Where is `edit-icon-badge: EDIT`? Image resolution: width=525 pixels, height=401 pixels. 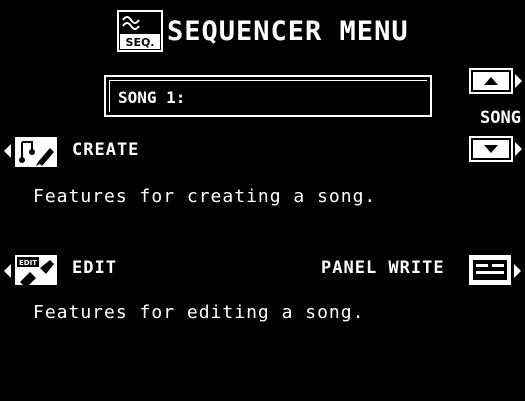 edit-icon-badge: EDIT is located at coordinates (28, 263).